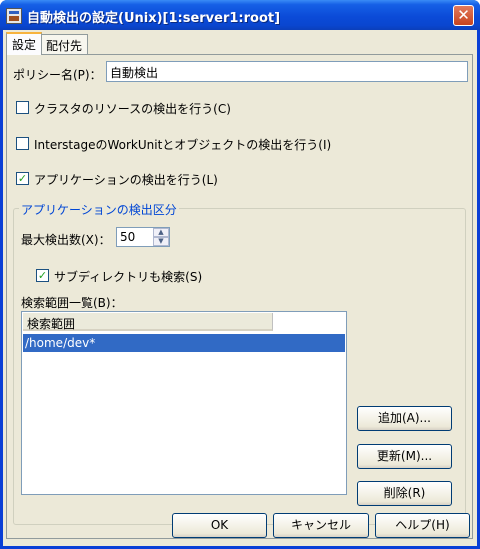 This screenshot has height=549, width=480. Describe the element at coordinates (132, 109) in the screenshot. I see `cluster-detect-label: クラスタのリソースの検出を行う(C)` at that location.